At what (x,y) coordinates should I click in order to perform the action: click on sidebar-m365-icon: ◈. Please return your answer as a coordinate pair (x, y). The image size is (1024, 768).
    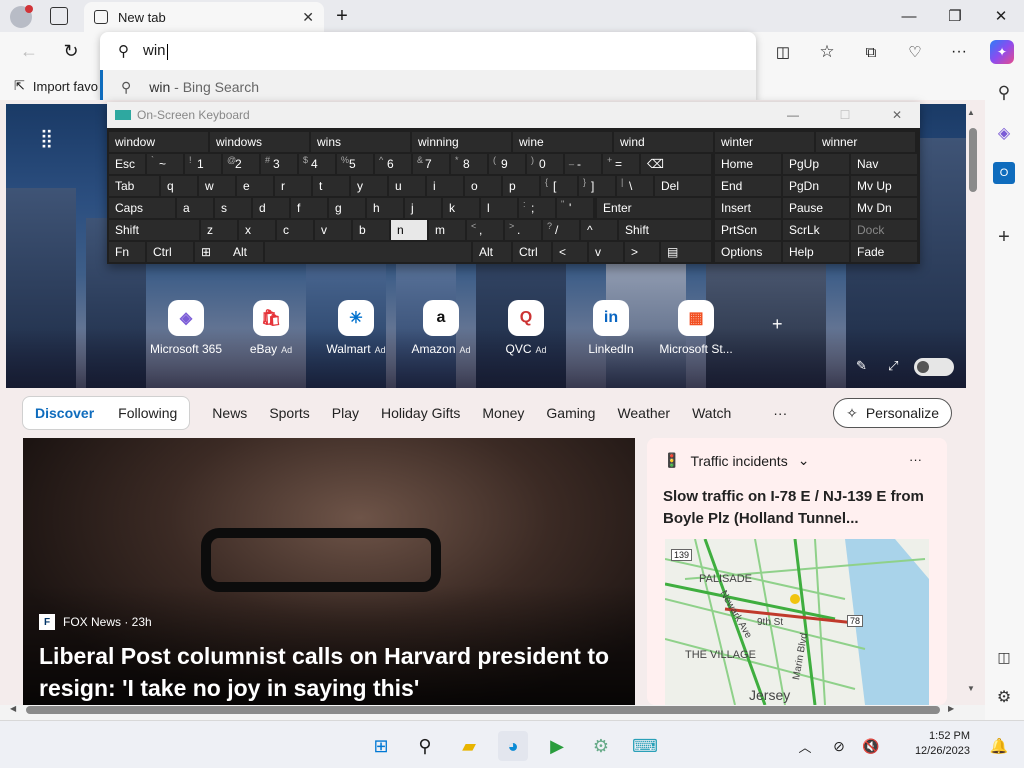
    Looking at the image, I should click on (1004, 133).